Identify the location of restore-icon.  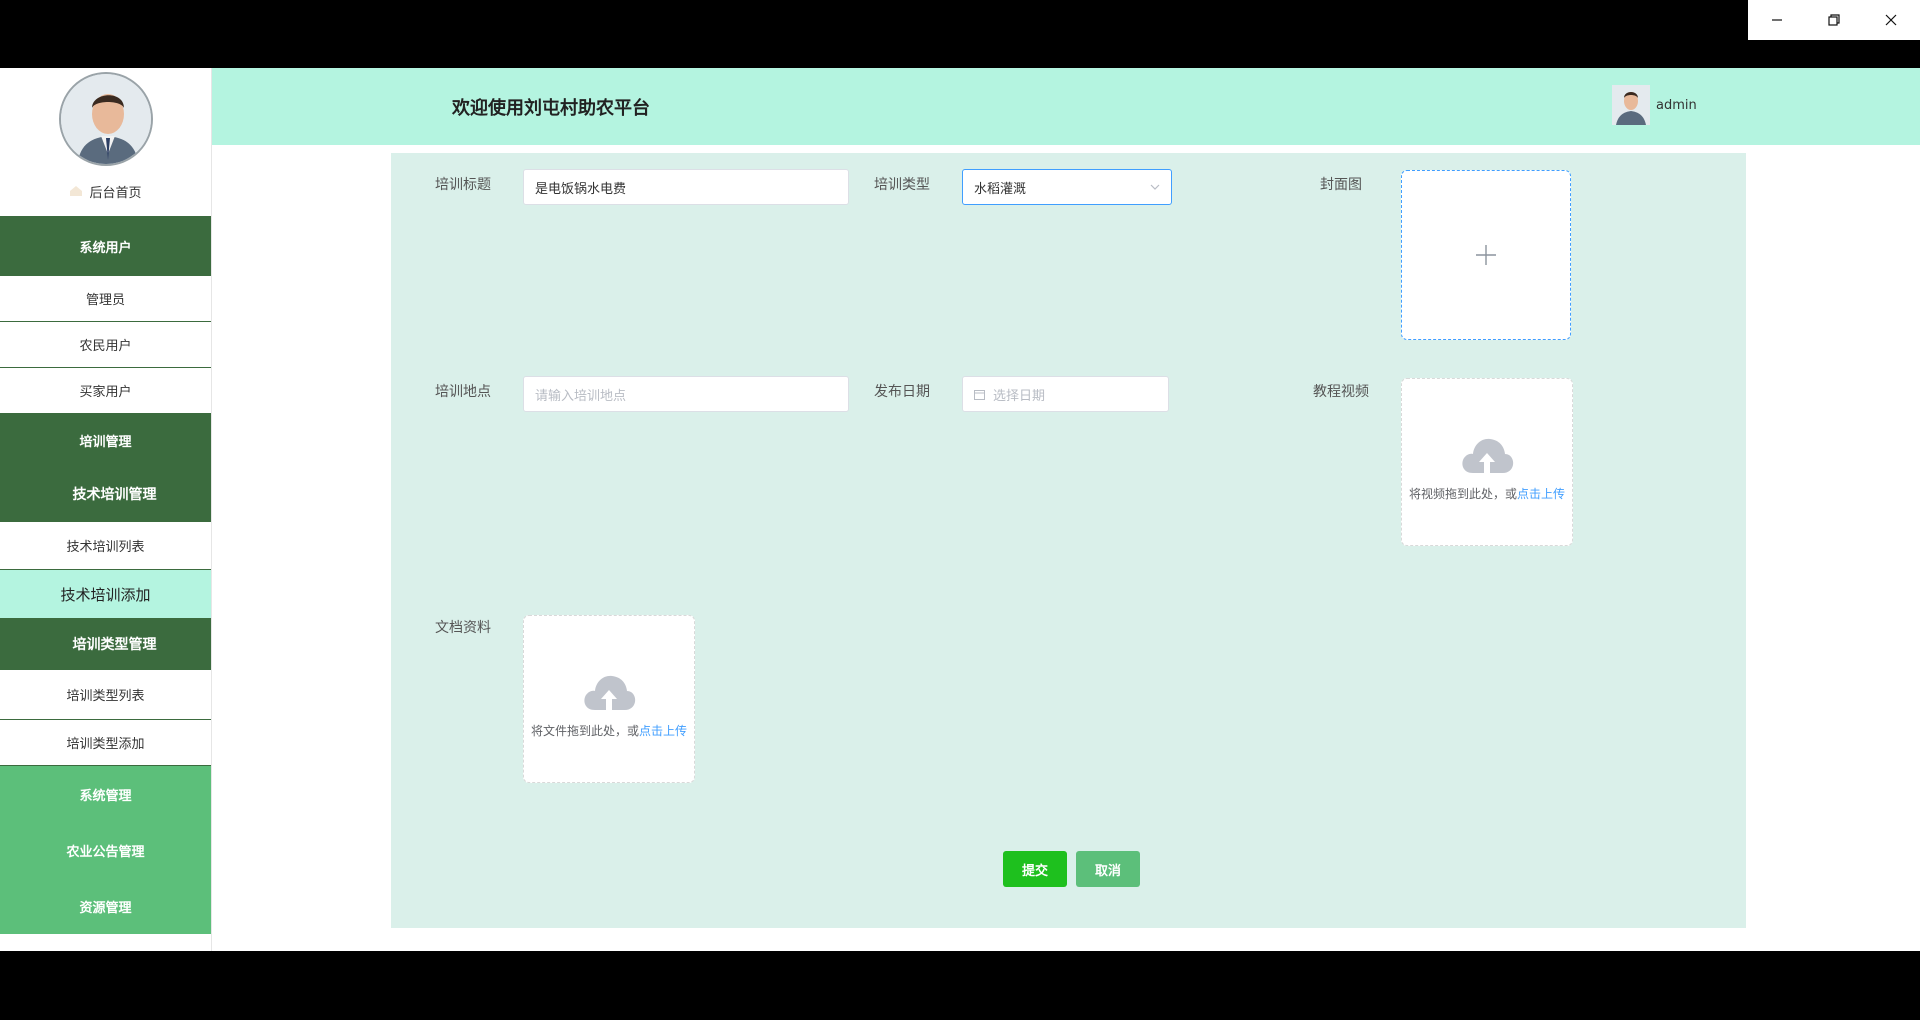
(1834, 20).